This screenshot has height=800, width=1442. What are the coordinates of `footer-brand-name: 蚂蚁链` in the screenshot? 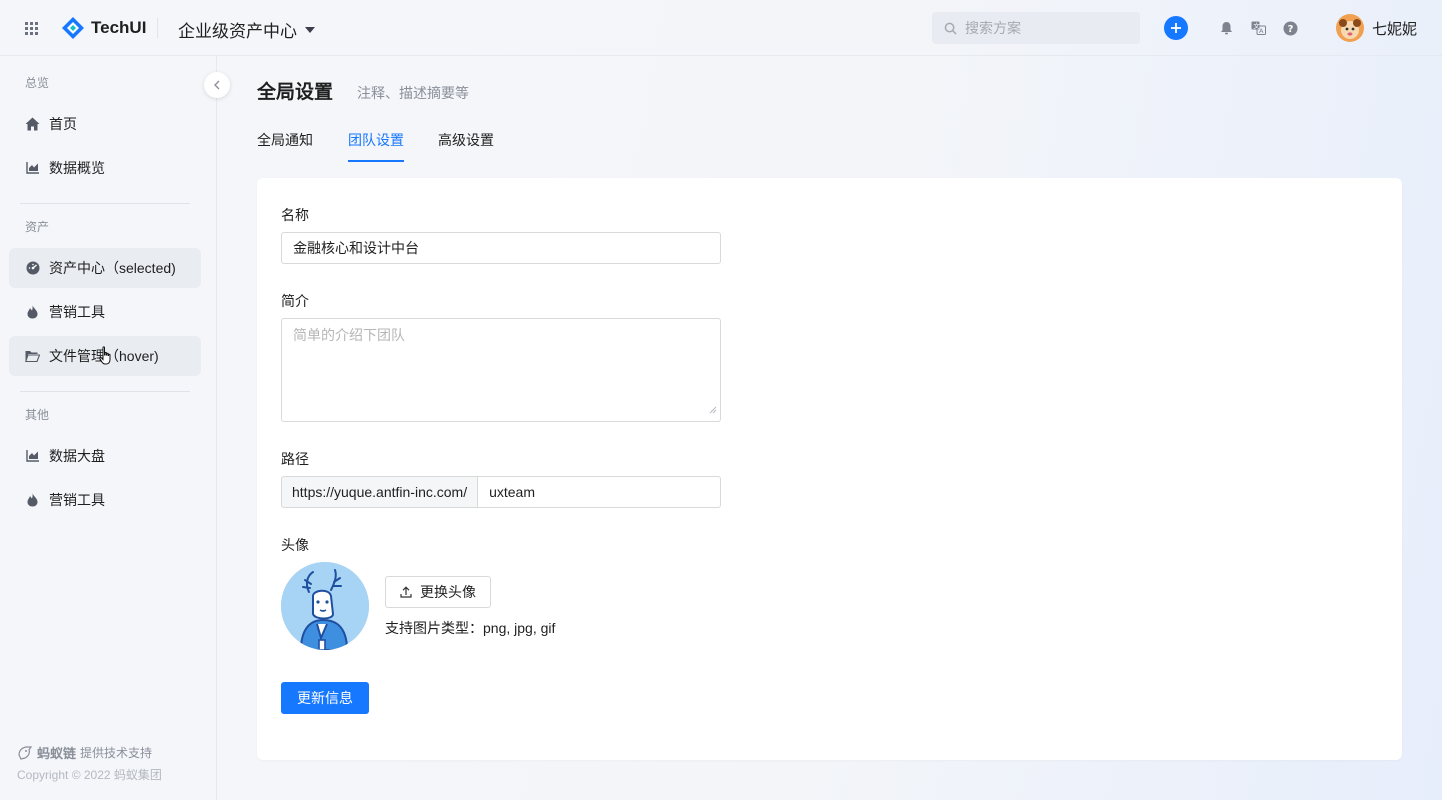 It's located at (57, 753).